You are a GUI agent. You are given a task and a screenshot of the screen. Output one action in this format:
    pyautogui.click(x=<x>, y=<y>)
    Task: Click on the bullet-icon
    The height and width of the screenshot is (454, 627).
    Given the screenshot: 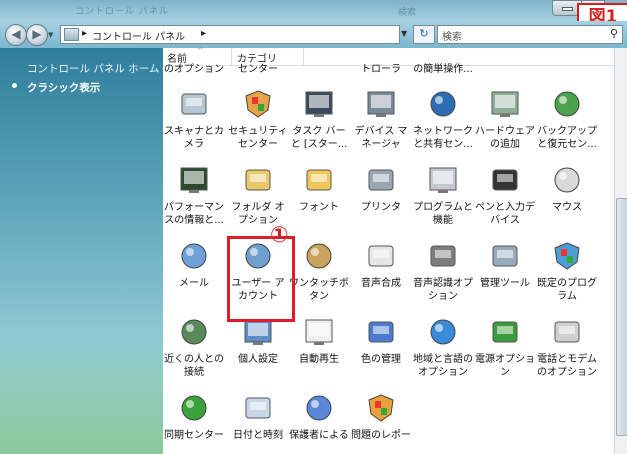 What is the action you would take?
    pyautogui.click(x=14, y=85)
    